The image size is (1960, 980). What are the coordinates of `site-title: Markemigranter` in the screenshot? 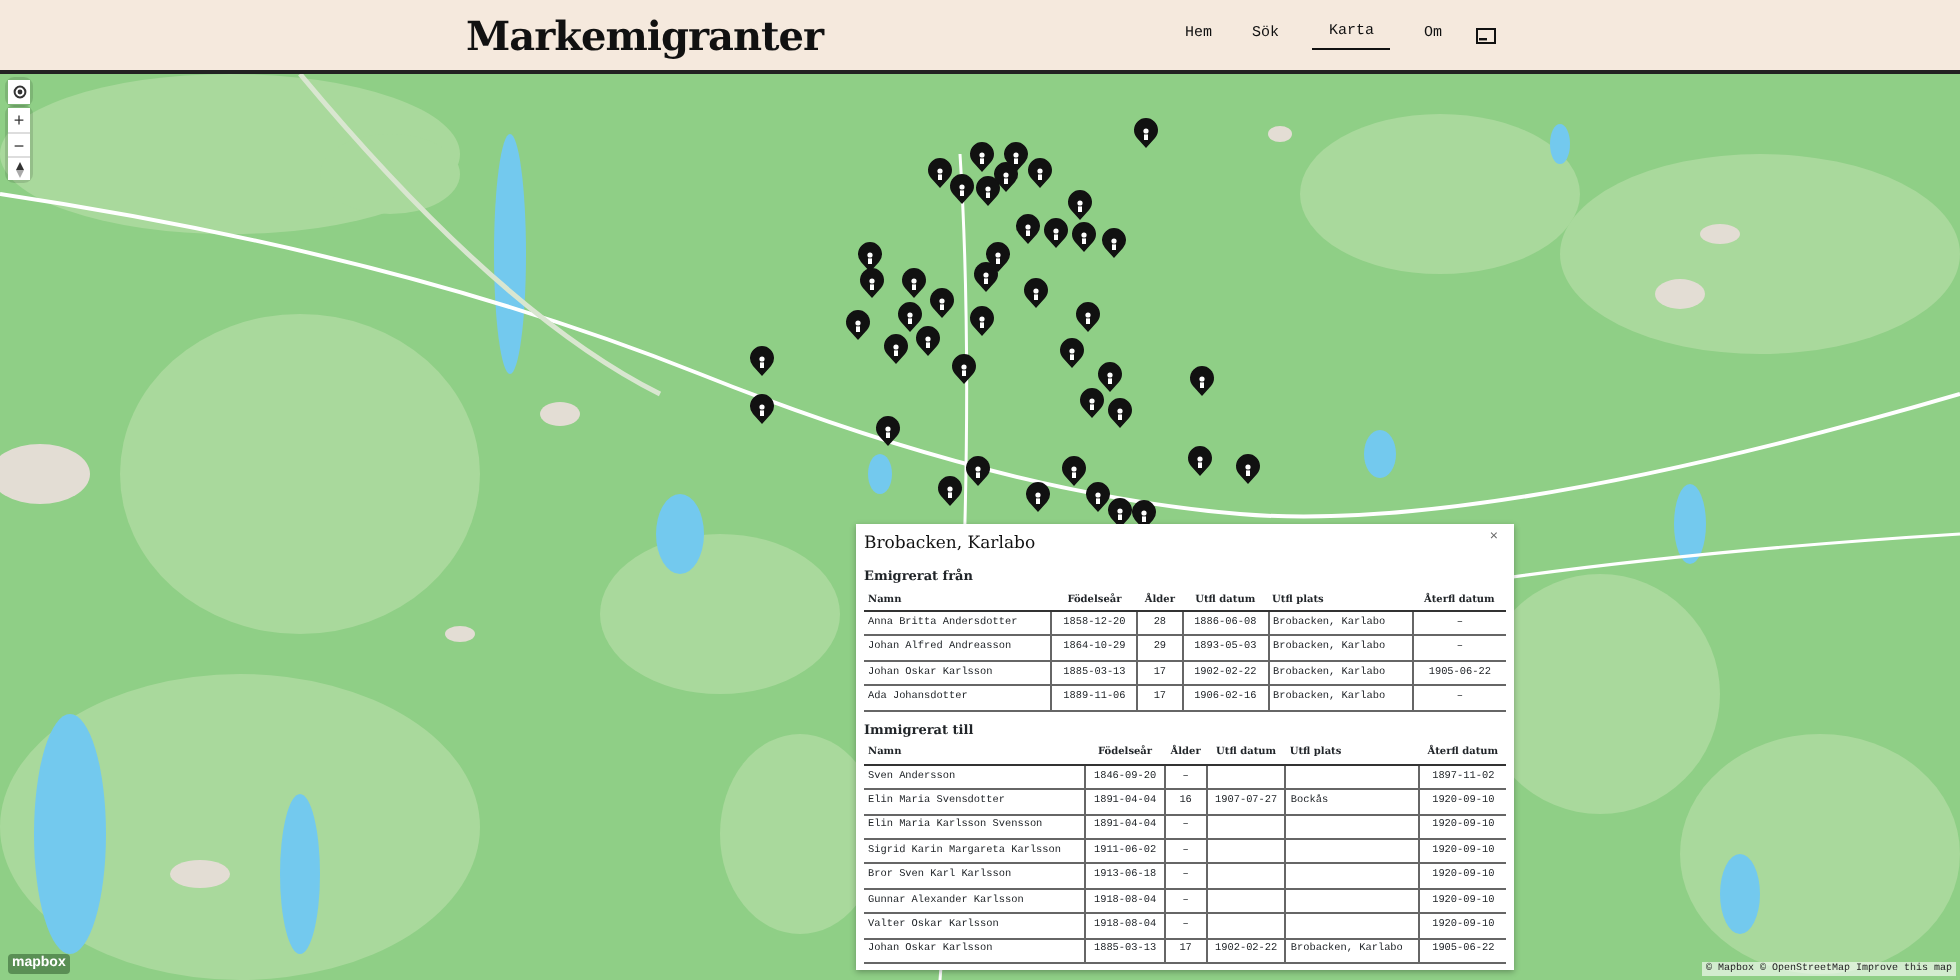 It's located at (644, 35).